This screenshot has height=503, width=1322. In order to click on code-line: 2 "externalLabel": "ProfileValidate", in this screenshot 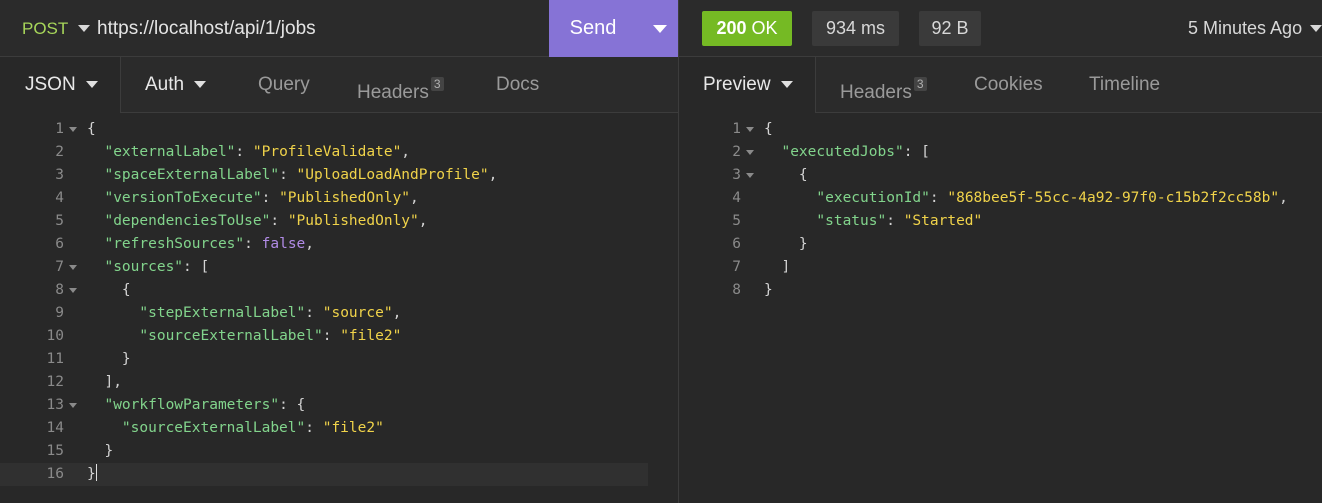, I will do `click(339, 152)`.